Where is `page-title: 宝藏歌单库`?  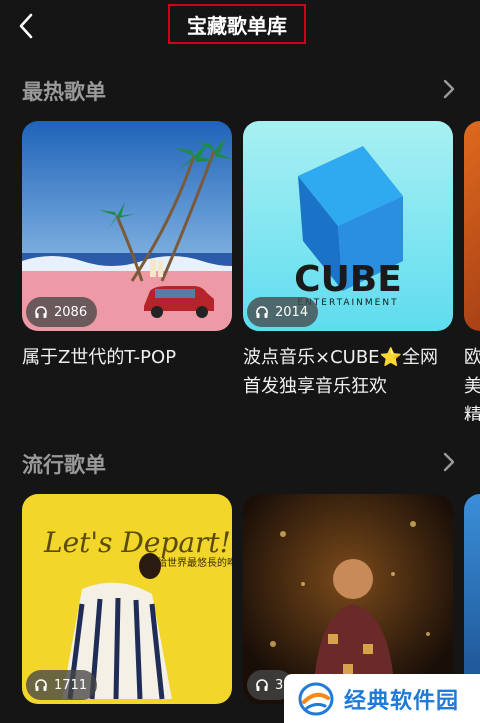 page-title: 宝藏歌单库 is located at coordinates (237, 24).